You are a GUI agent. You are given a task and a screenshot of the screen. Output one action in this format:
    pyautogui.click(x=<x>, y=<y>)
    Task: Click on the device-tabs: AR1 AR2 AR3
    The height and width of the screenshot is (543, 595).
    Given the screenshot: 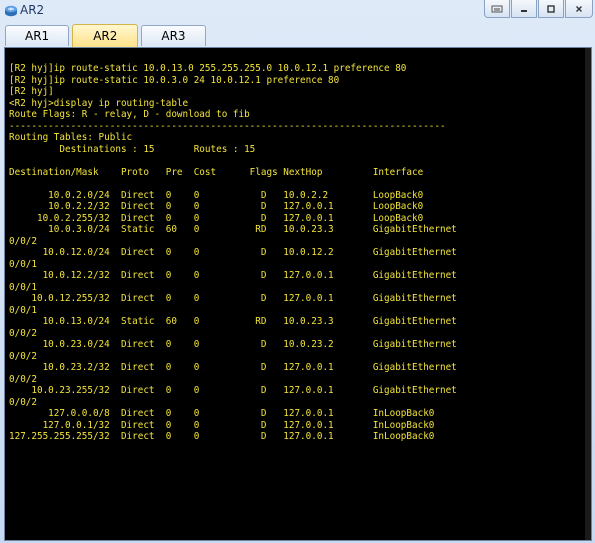 What is the action you would take?
    pyautogui.click(x=107, y=35)
    